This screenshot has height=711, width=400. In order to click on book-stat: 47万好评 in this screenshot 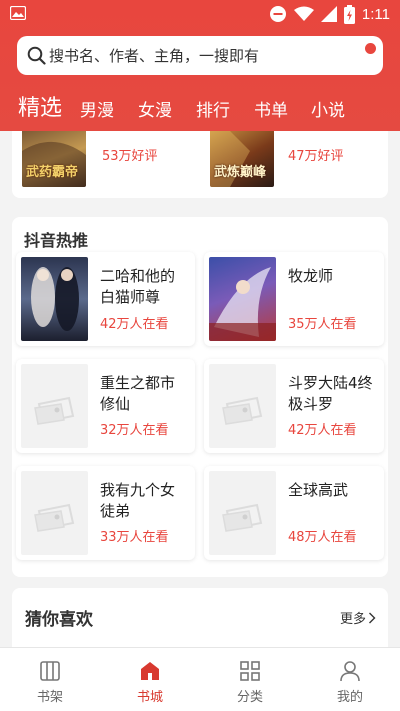, I will do `click(316, 156)`.